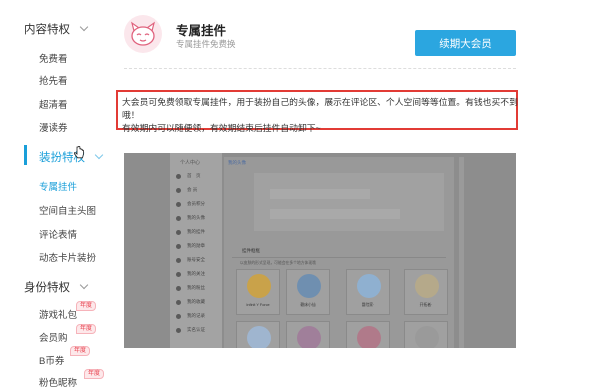 Image resolution: width=600 pixels, height=388 pixels. Describe the element at coordinates (190, 163) in the screenshot. I see `preview-sidebar-title: 个人中心` at that location.